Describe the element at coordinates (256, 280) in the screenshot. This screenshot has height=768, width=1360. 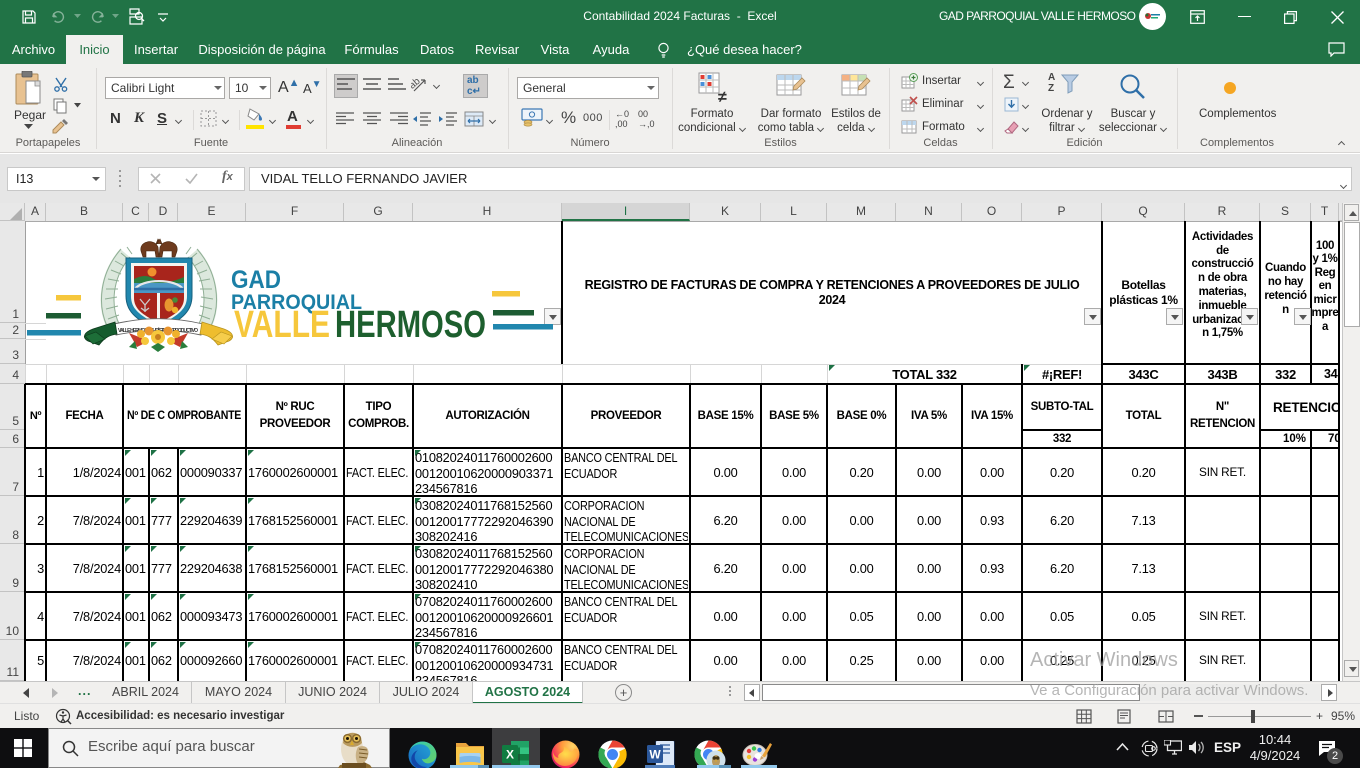
I see `svg-text: GAD` at that location.